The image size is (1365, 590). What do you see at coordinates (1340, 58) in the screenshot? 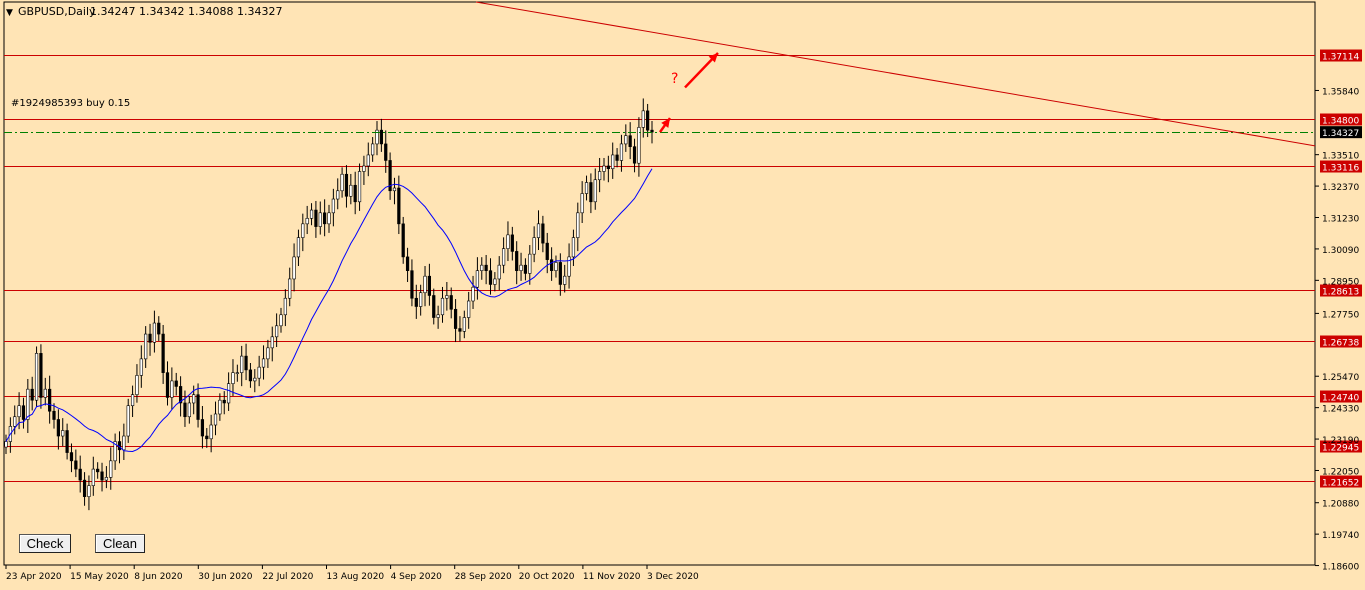
I see `level-price-label: 1.37114` at bounding box center [1340, 58].